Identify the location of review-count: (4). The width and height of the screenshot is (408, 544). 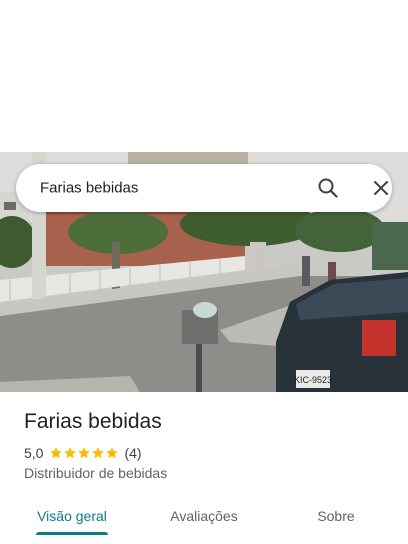
(132, 453).